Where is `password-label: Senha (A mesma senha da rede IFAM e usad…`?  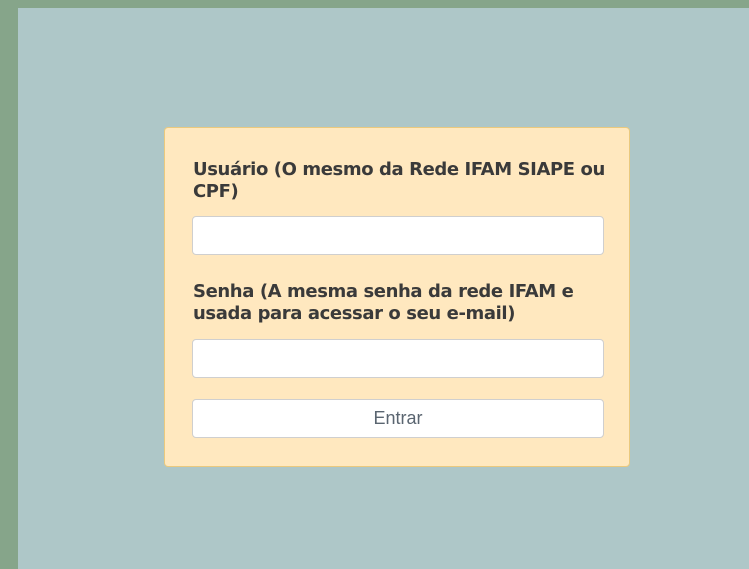
password-label: Senha (A mesma senha da rede IFAM e usad… is located at coordinates (383, 302).